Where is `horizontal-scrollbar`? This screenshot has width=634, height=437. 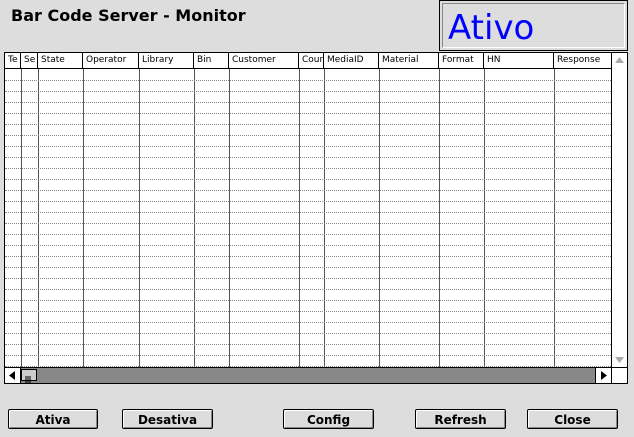
horizontal-scrollbar is located at coordinates (308, 375).